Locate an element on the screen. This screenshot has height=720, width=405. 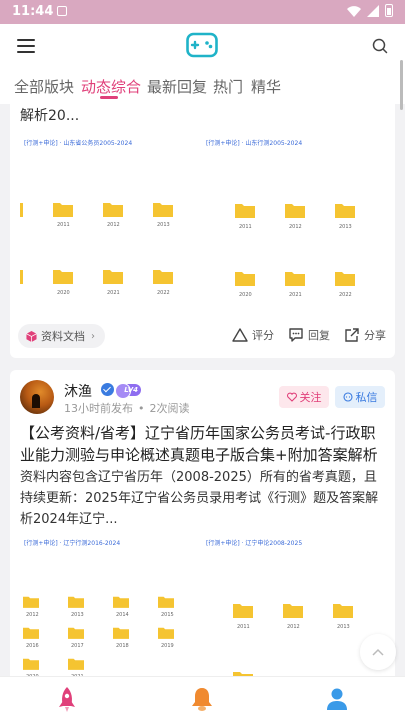
menu-icon is located at coordinates (26, 46).